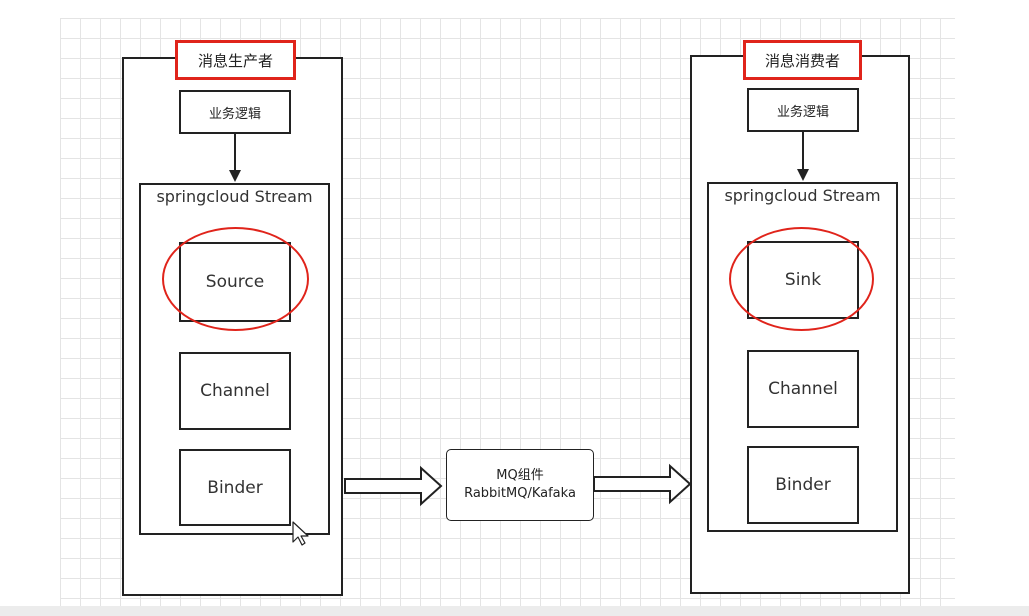 Image resolution: width=1029 pixels, height=616 pixels. I want to click on producer-to-mq-arrow, so click(393, 486).